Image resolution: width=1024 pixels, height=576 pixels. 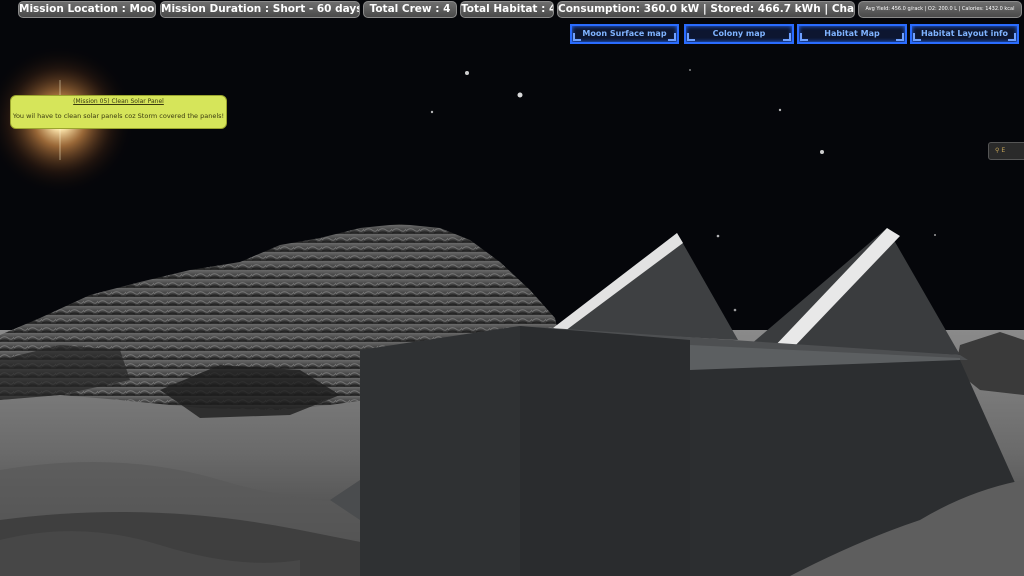 I want to click on mission-location: Mission Location : Moon, so click(x=87, y=9).